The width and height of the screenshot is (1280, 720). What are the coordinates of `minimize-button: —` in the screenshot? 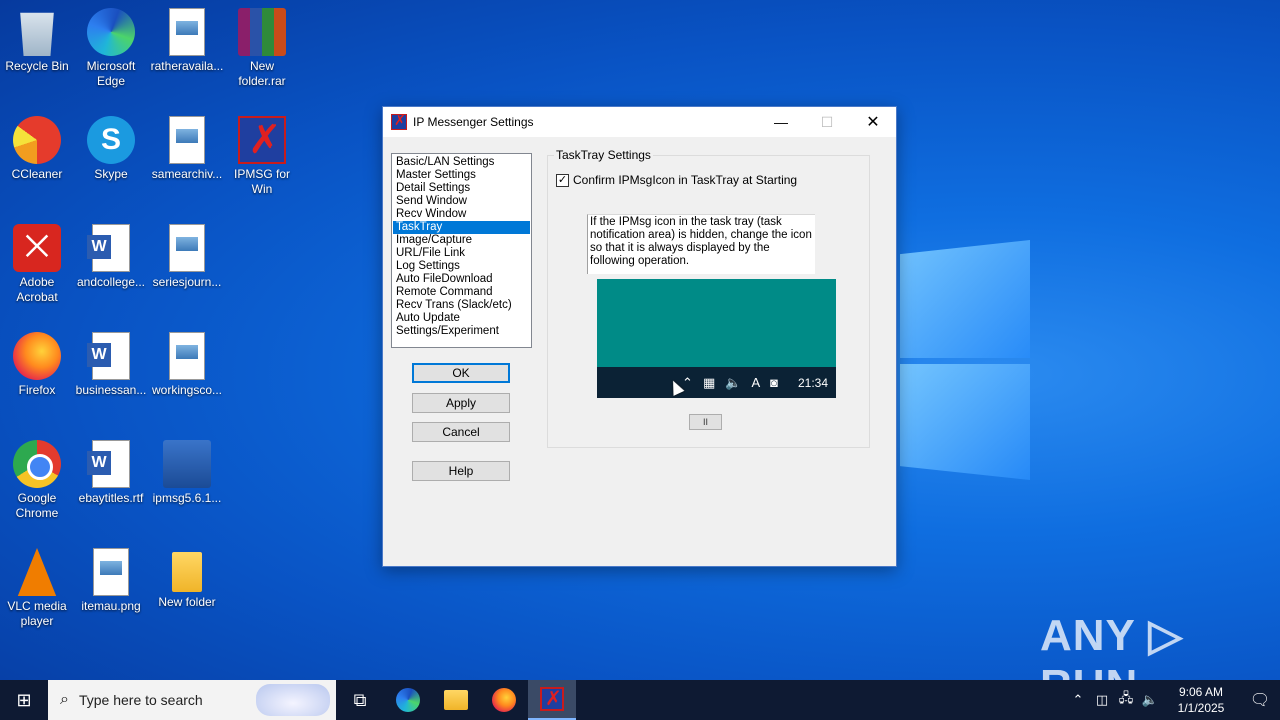 It's located at (781, 122).